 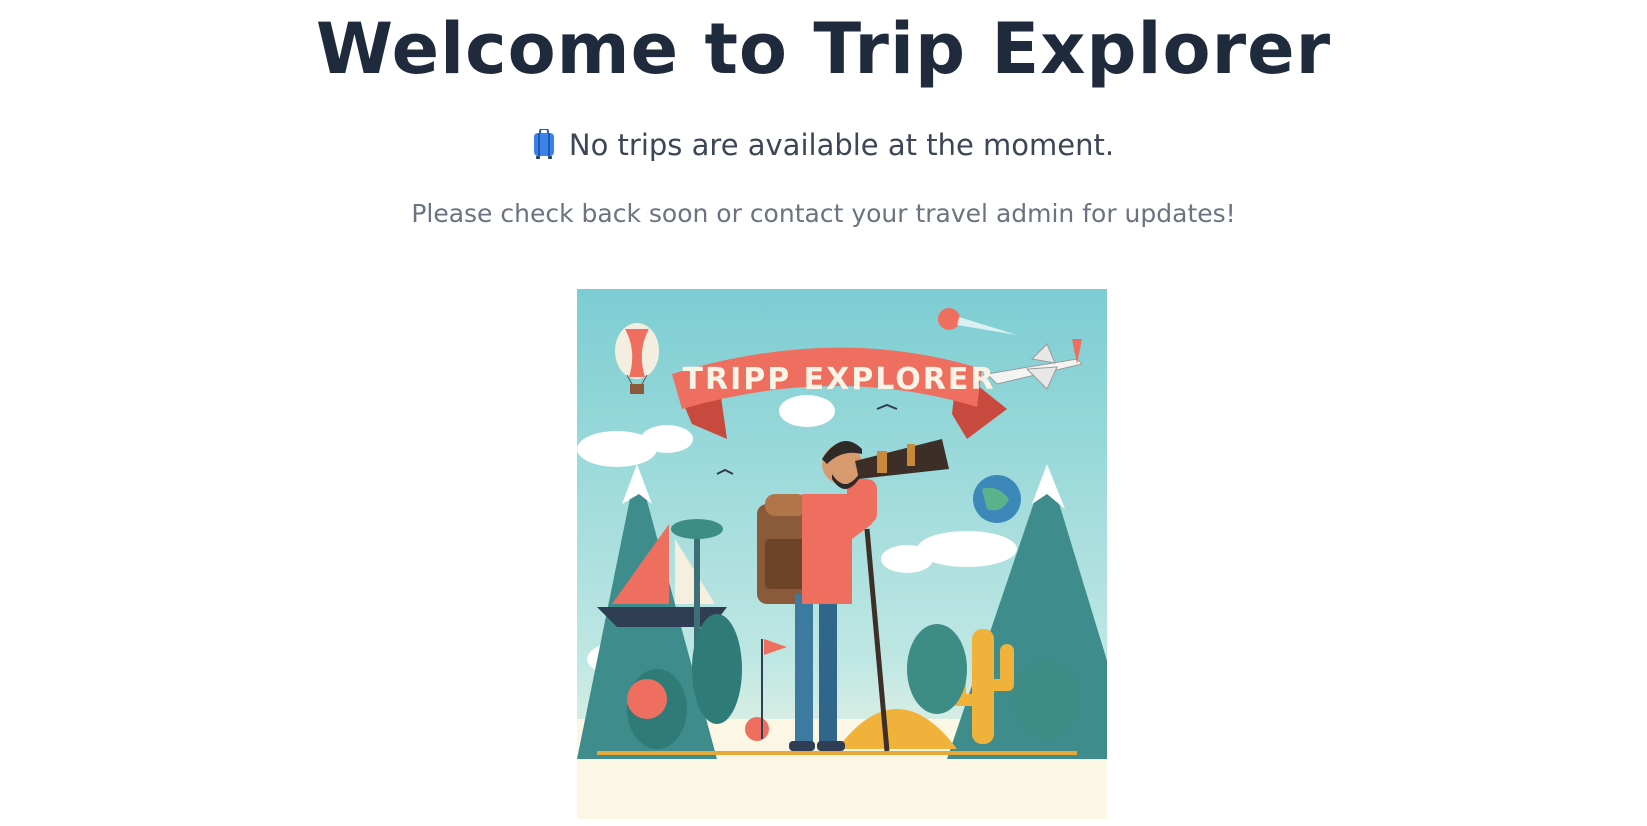 I want to click on banner-text: TRIPP EXPLORER, so click(x=839, y=379).